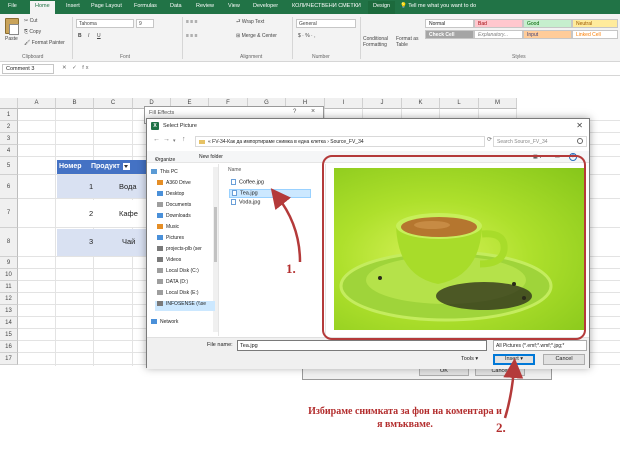 This screenshot has height=466, width=620. I want to click on up-arrow-icon: ↑, so click(184, 139).